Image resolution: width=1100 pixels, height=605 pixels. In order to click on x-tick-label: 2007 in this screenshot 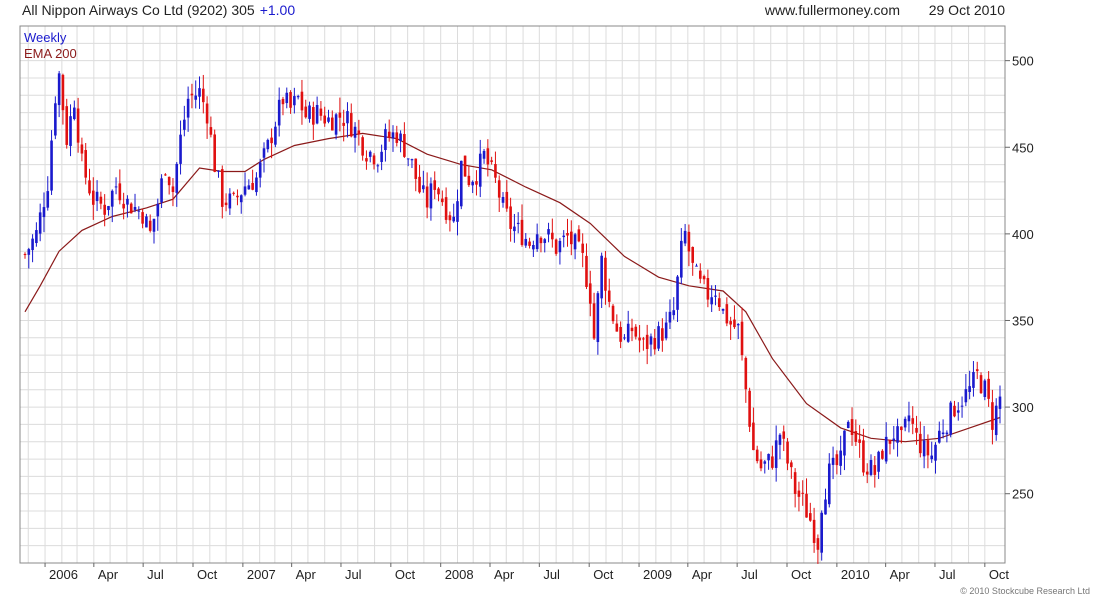, I will do `click(261, 574)`.